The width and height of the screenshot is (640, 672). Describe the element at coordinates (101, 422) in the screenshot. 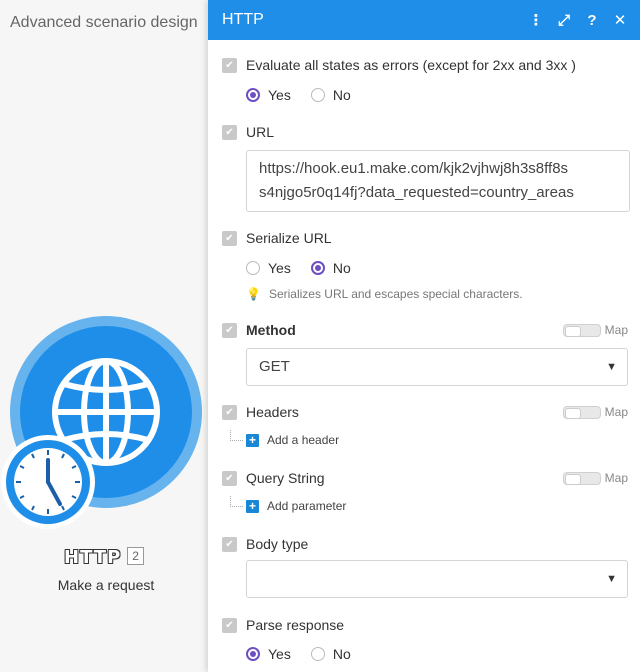

I see `module-graphic` at that location.